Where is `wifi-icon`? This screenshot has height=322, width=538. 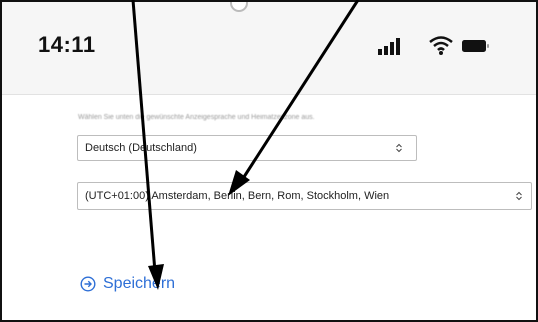 wifi-icon is located at coordinates (441, 45).